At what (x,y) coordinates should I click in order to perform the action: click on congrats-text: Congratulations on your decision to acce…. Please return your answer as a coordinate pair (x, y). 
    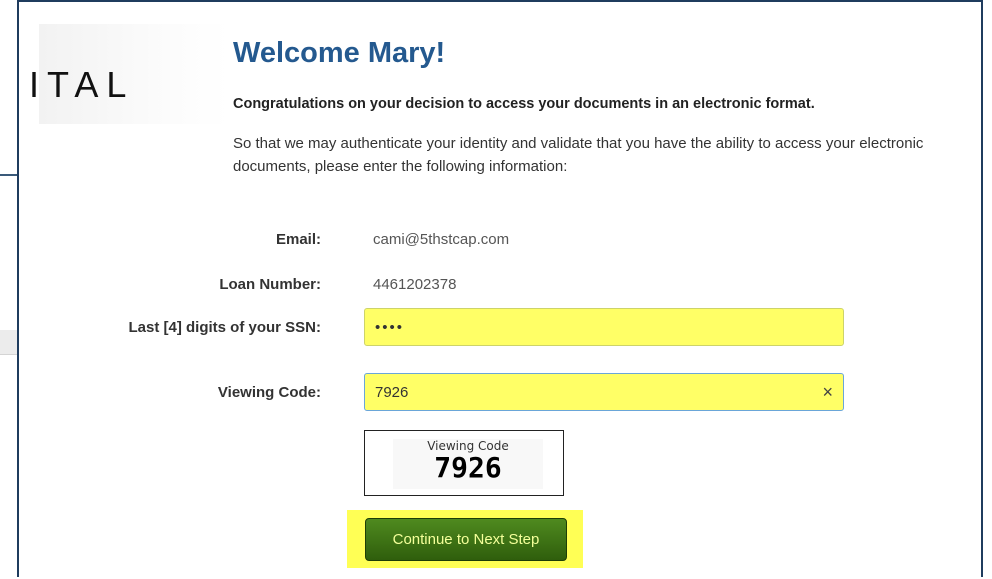
    Looking at the image, I should click on (524, 104).